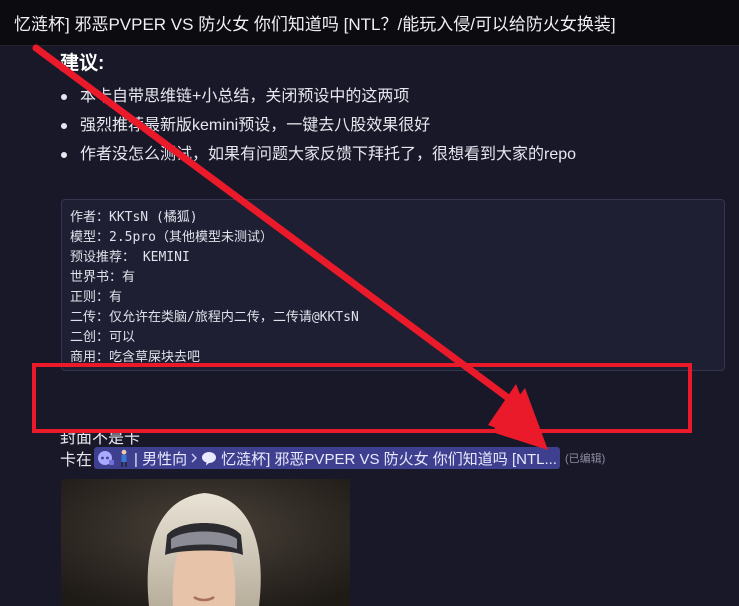  Describe the element at coordinates (205, 542) in the screenshot. I see `cover-image` at that location.